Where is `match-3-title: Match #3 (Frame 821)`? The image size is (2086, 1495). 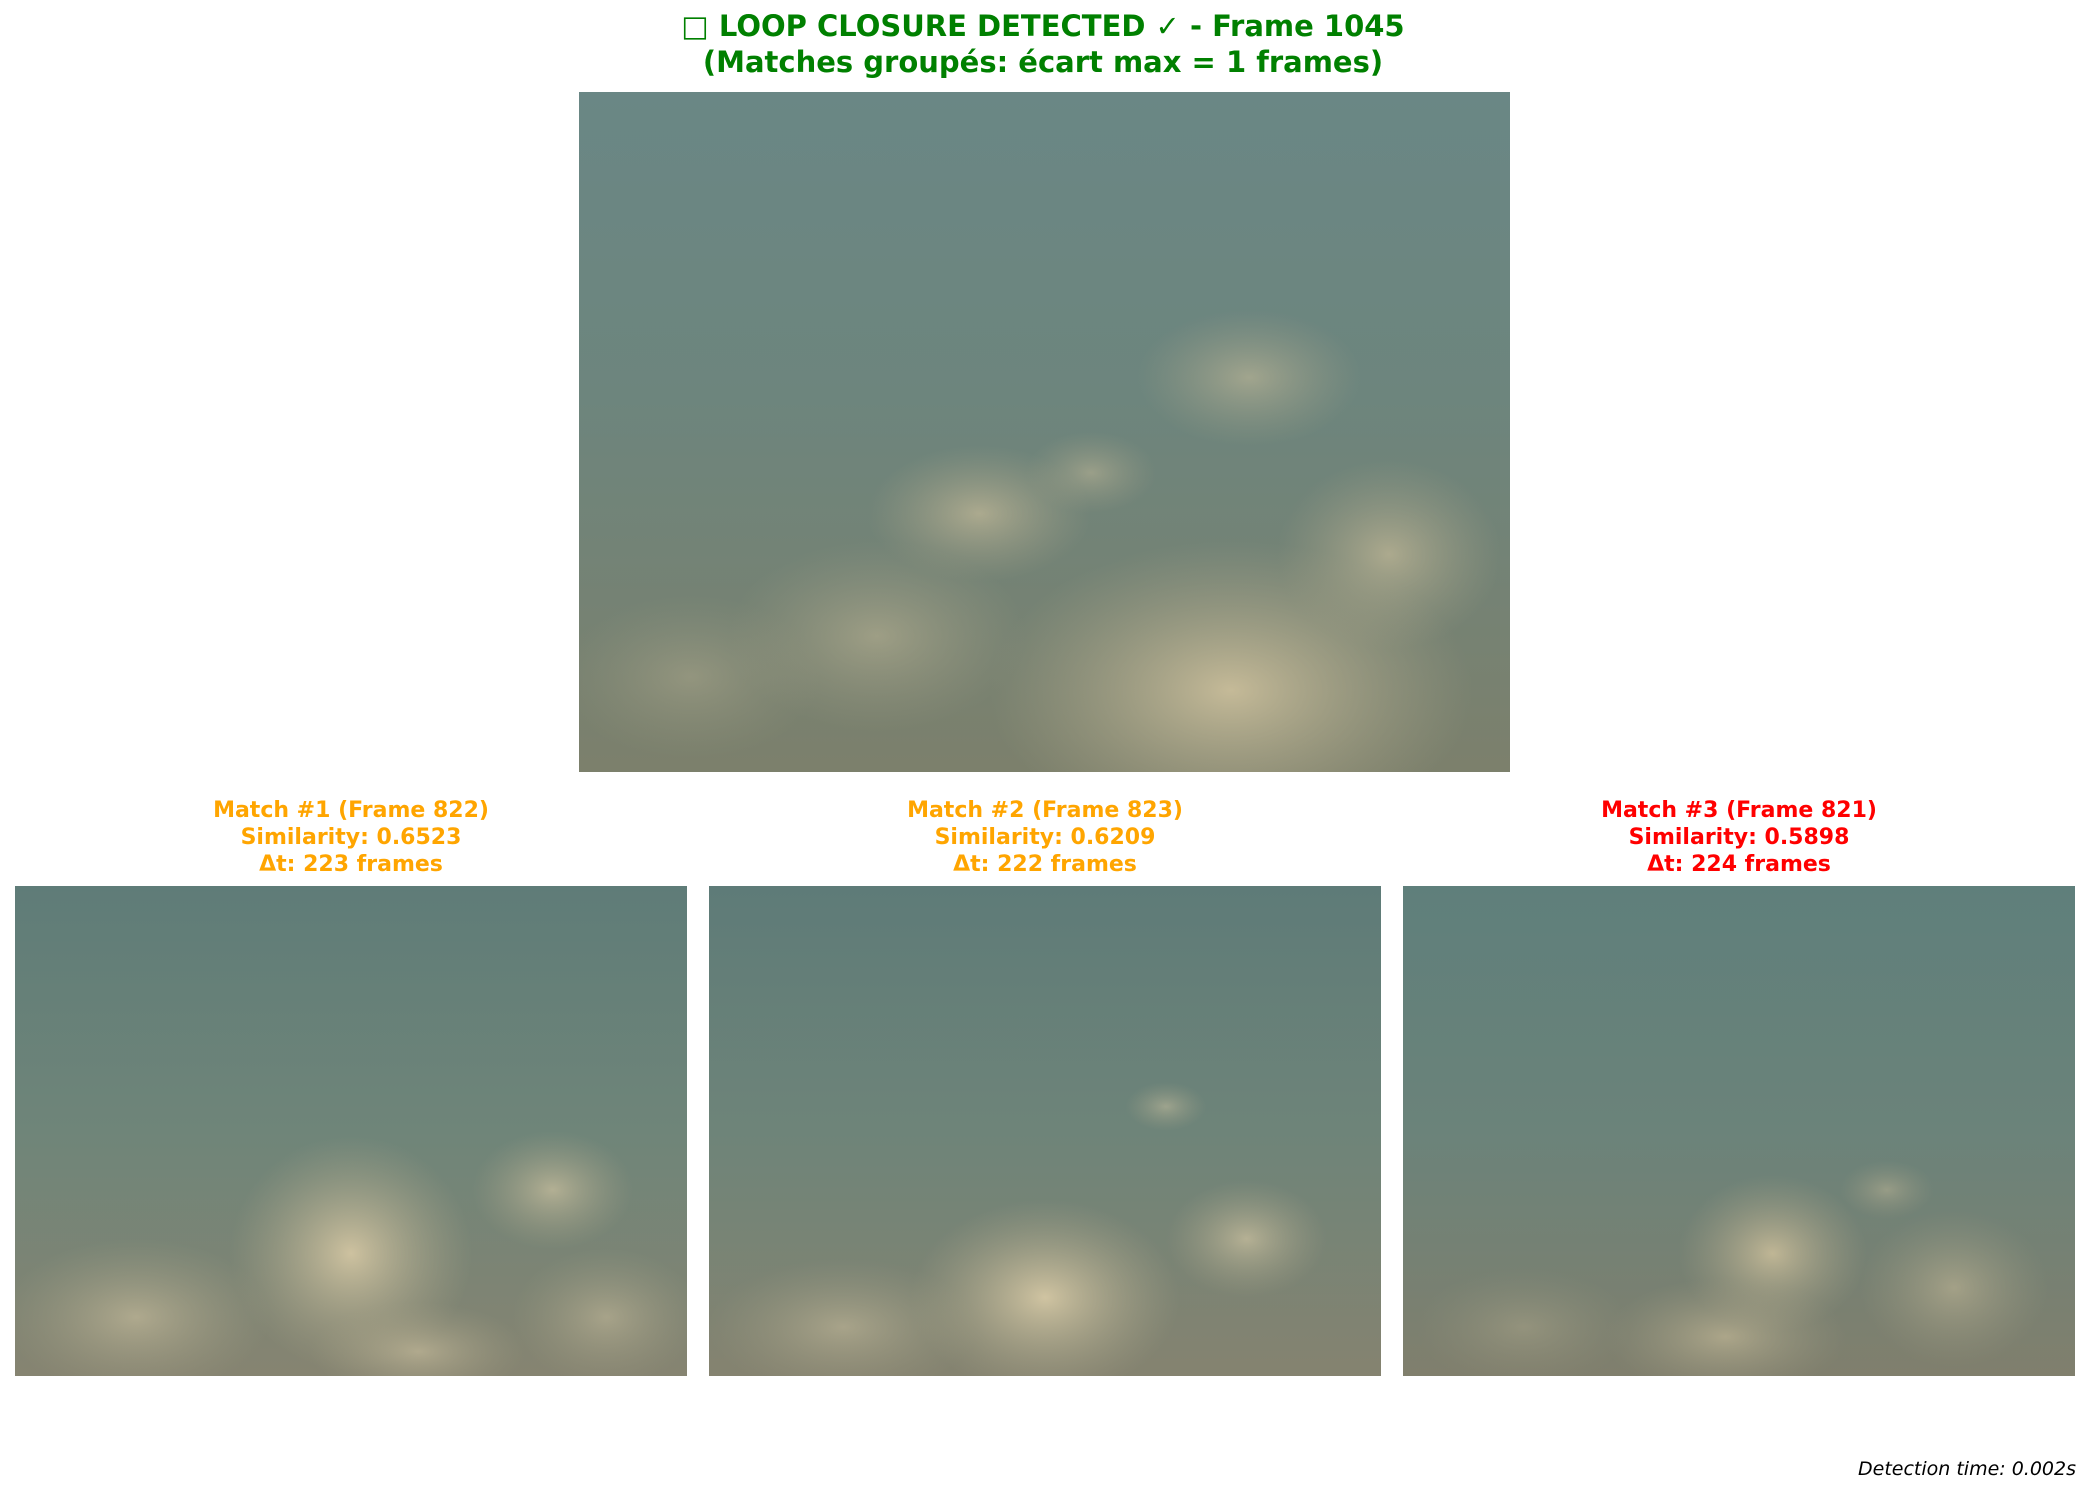 match-3-title: Match #3 (Frame 821) is located at coordinates (1739, 810).